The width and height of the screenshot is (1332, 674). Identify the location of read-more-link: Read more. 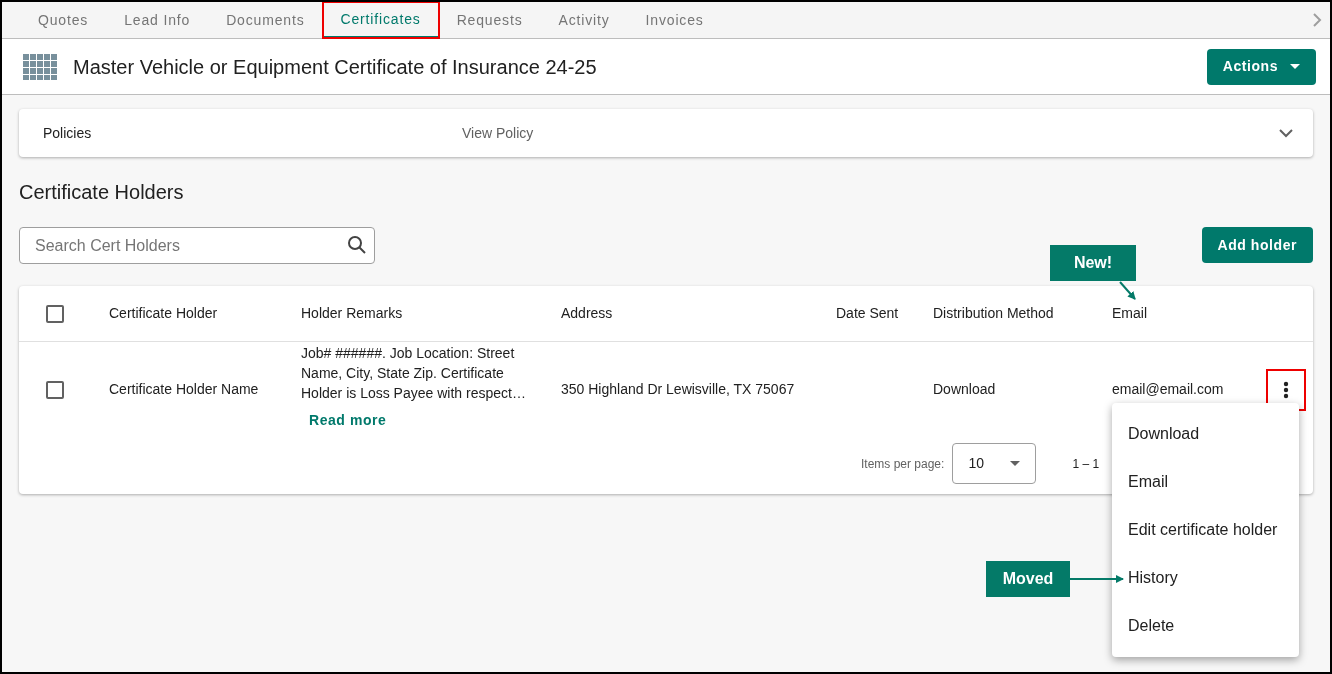
(435, 420).